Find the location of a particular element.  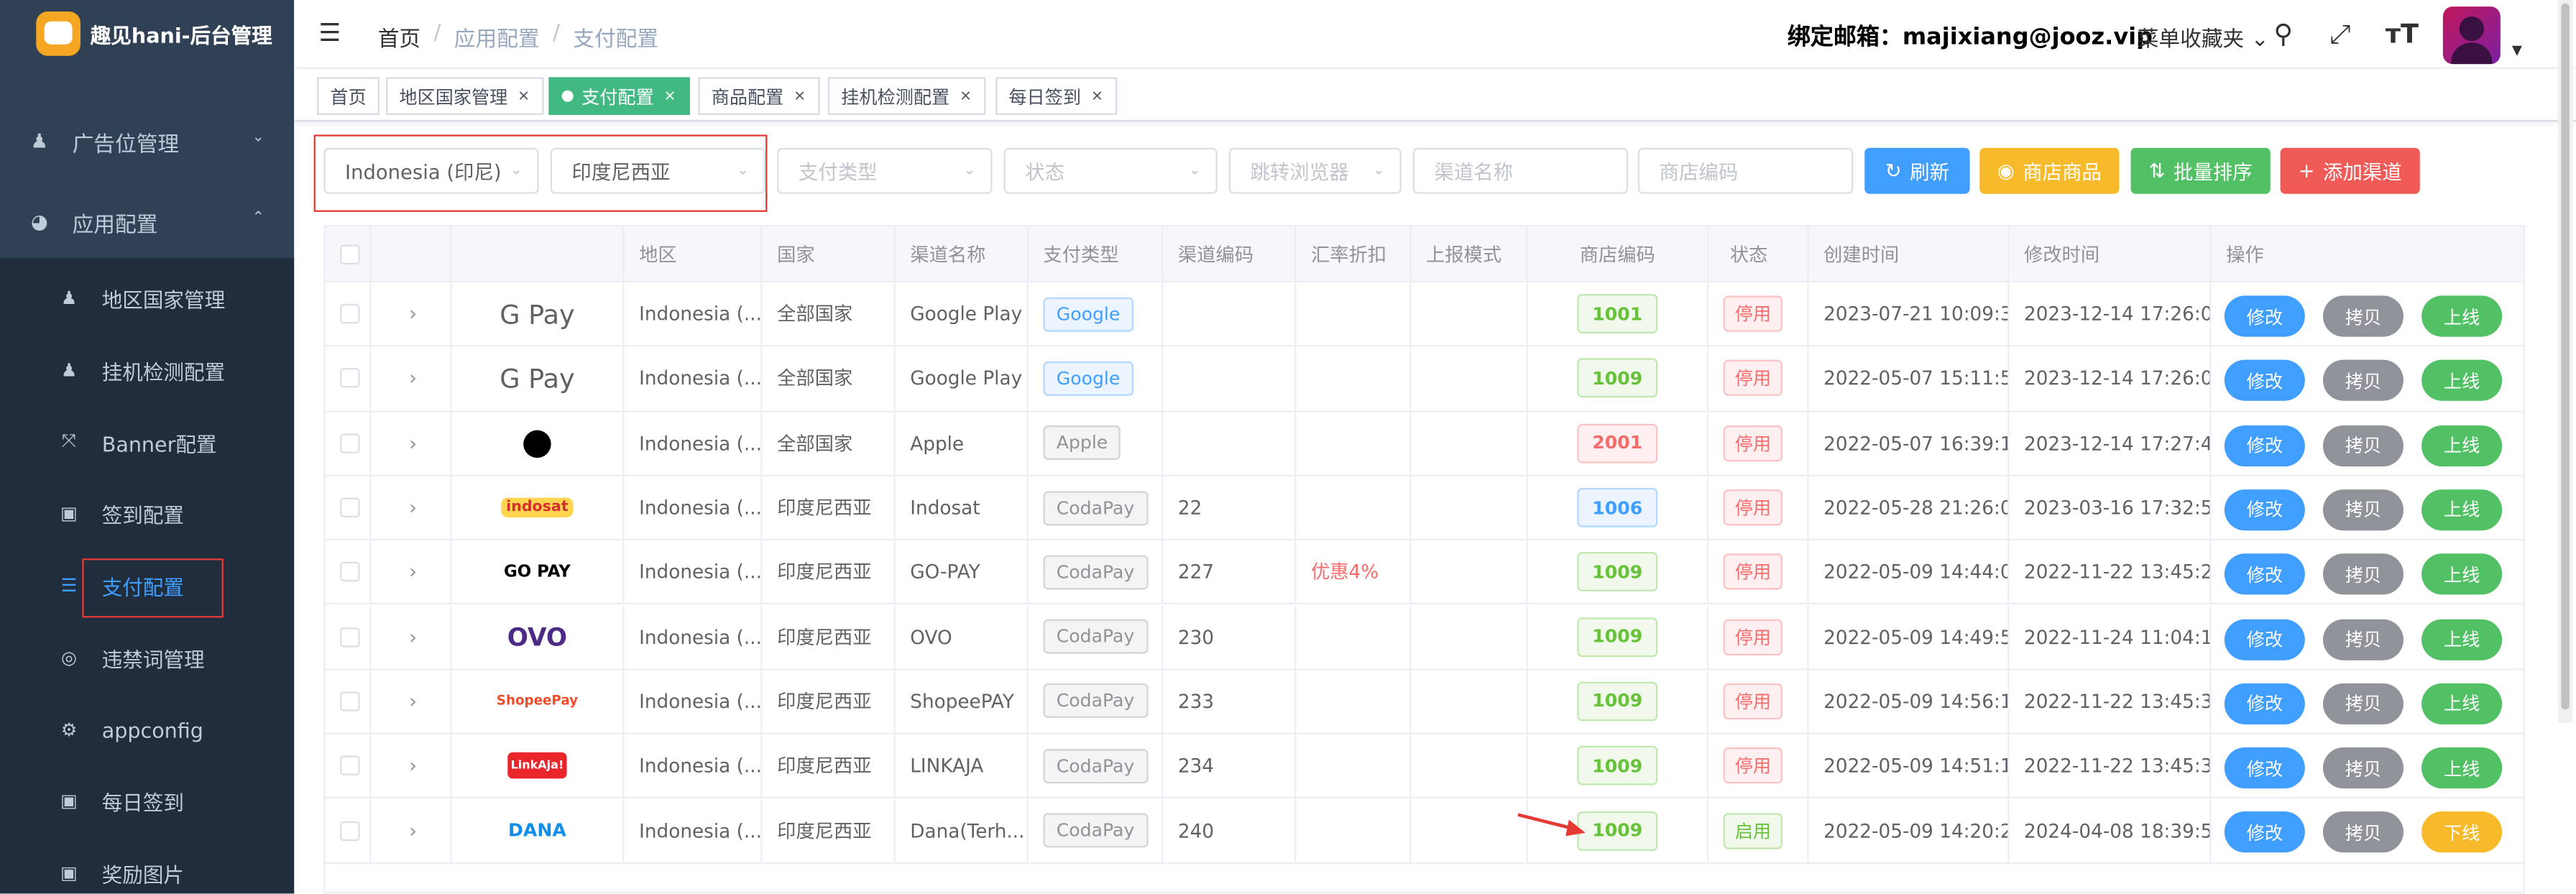

add-channel-button: + 添加渠道 is located at coordinates (2350, 170).